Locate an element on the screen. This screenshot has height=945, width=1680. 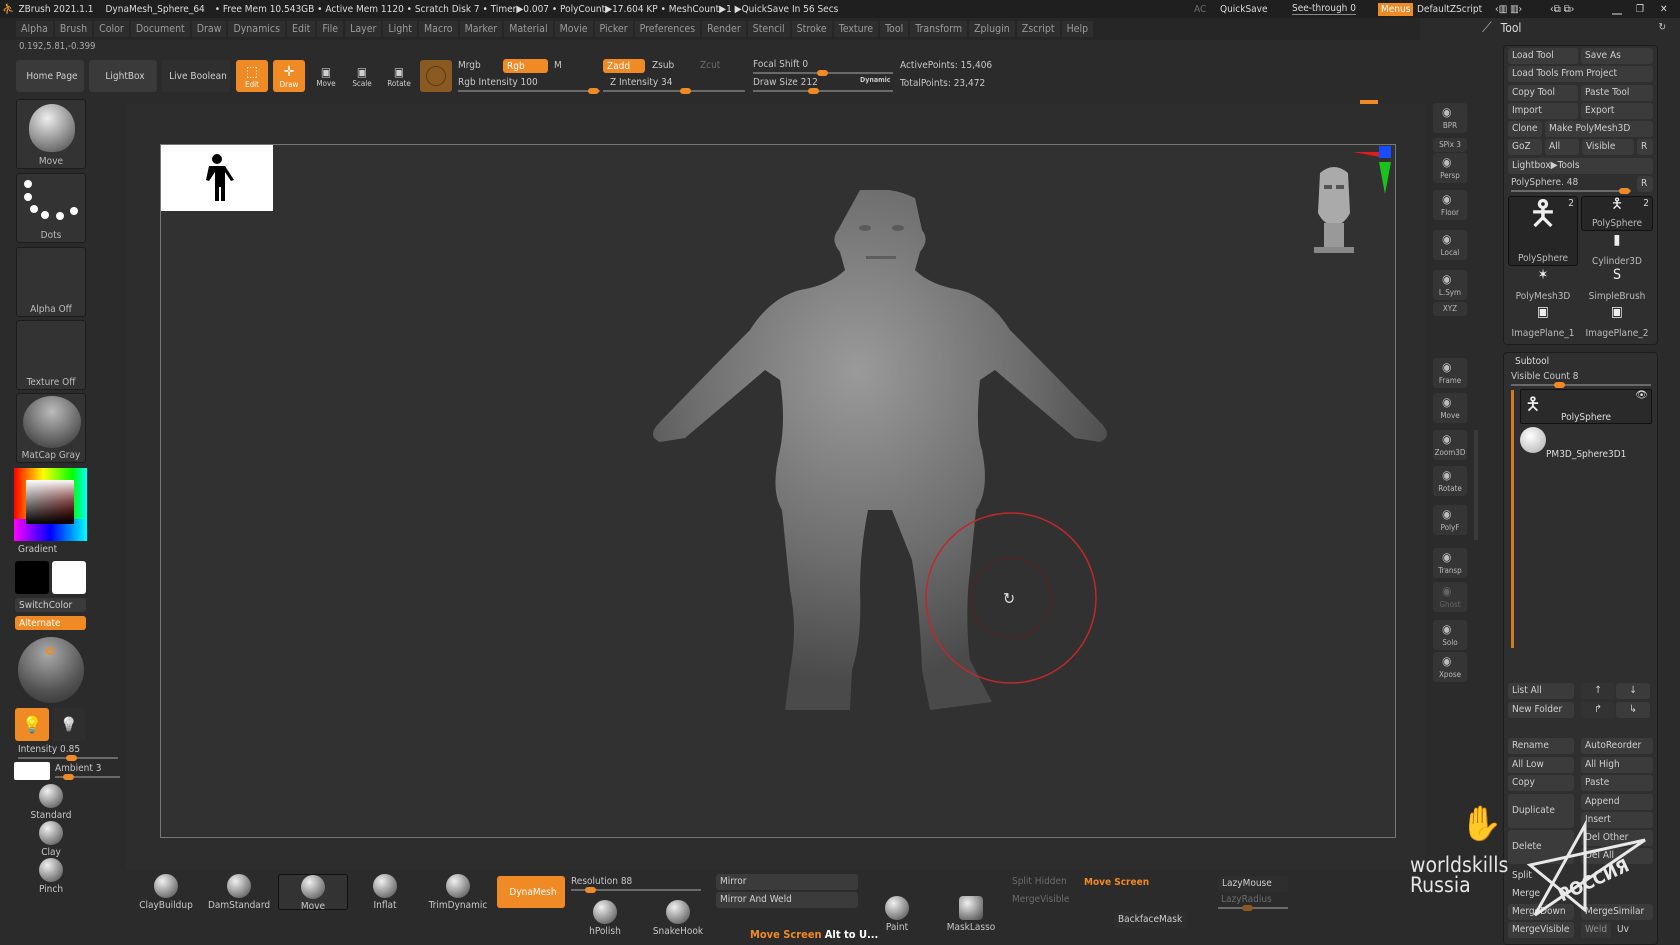
hpolish-brush: hPolish is located at coordinates (605, 918).